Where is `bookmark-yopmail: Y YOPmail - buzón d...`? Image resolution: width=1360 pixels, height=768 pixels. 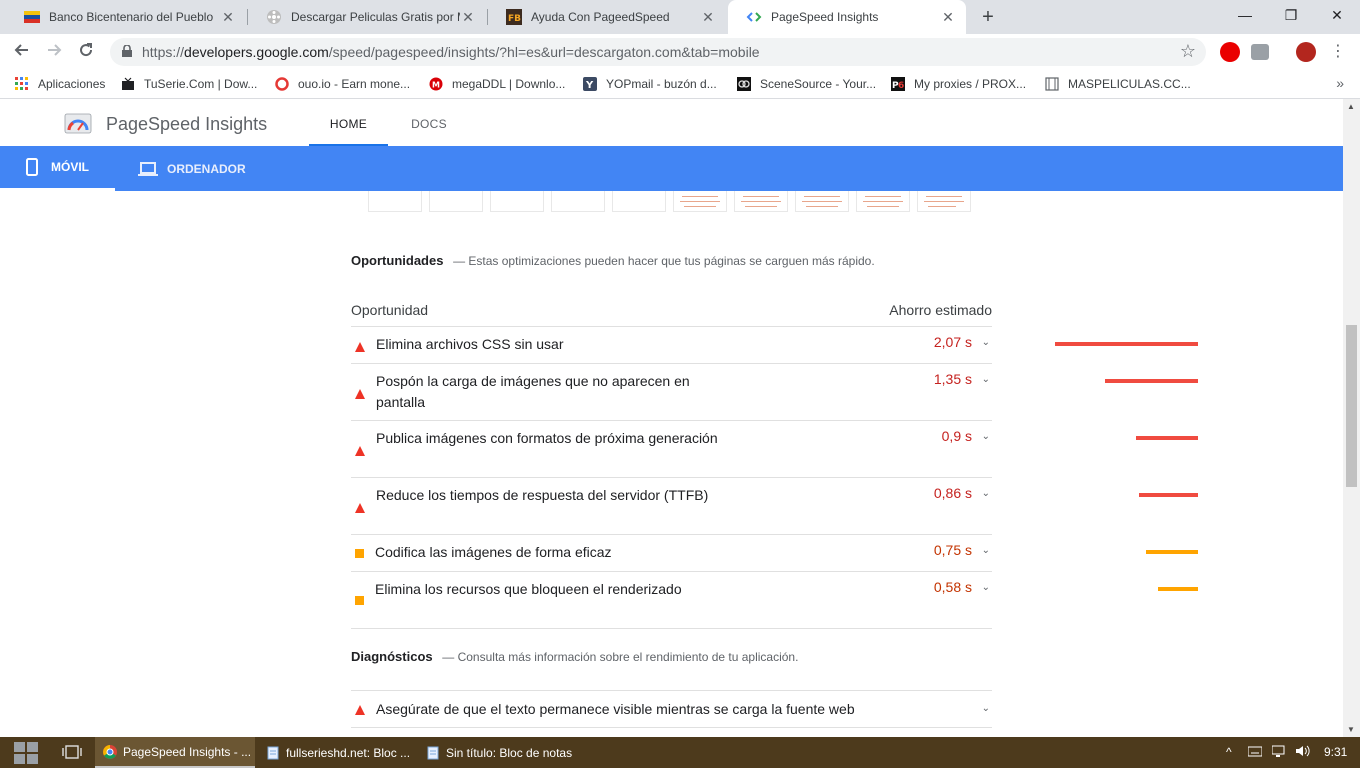 bookmark-yopmail: Y YOPmail - buzón d... is located at coordinates (649, 84).